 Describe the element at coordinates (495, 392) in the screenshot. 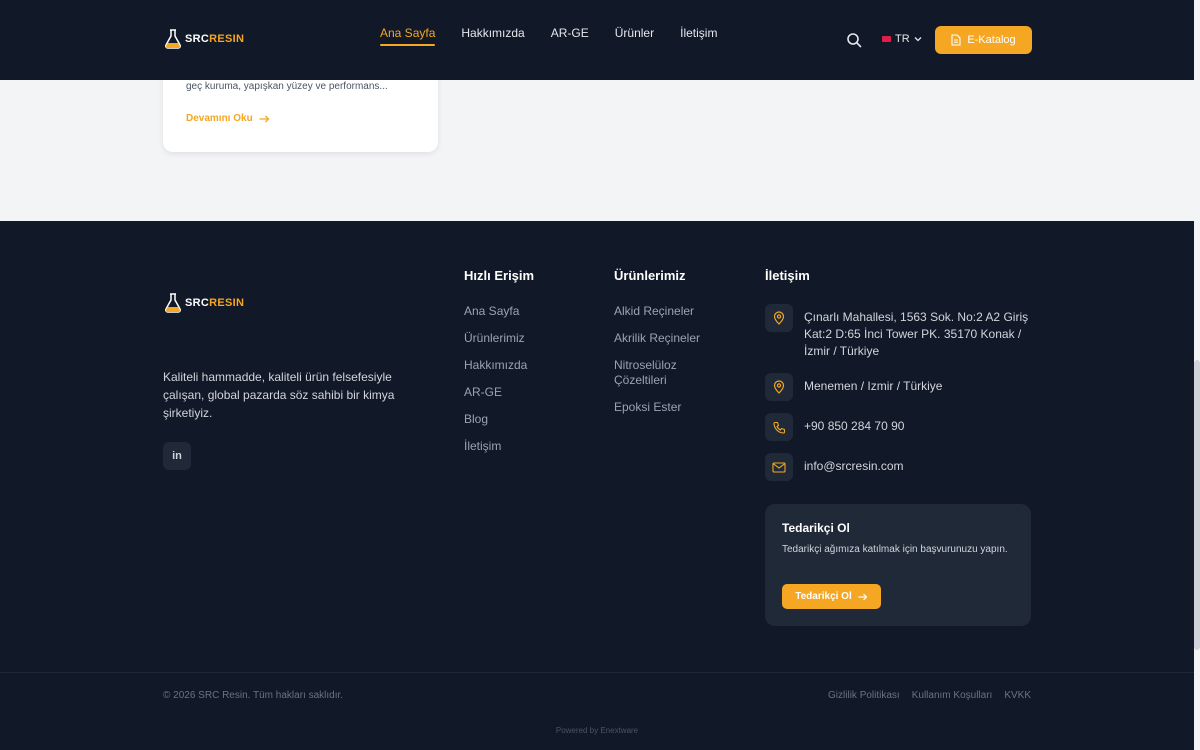

I see `footer-link-ar-ge: AR-GE` at that location.